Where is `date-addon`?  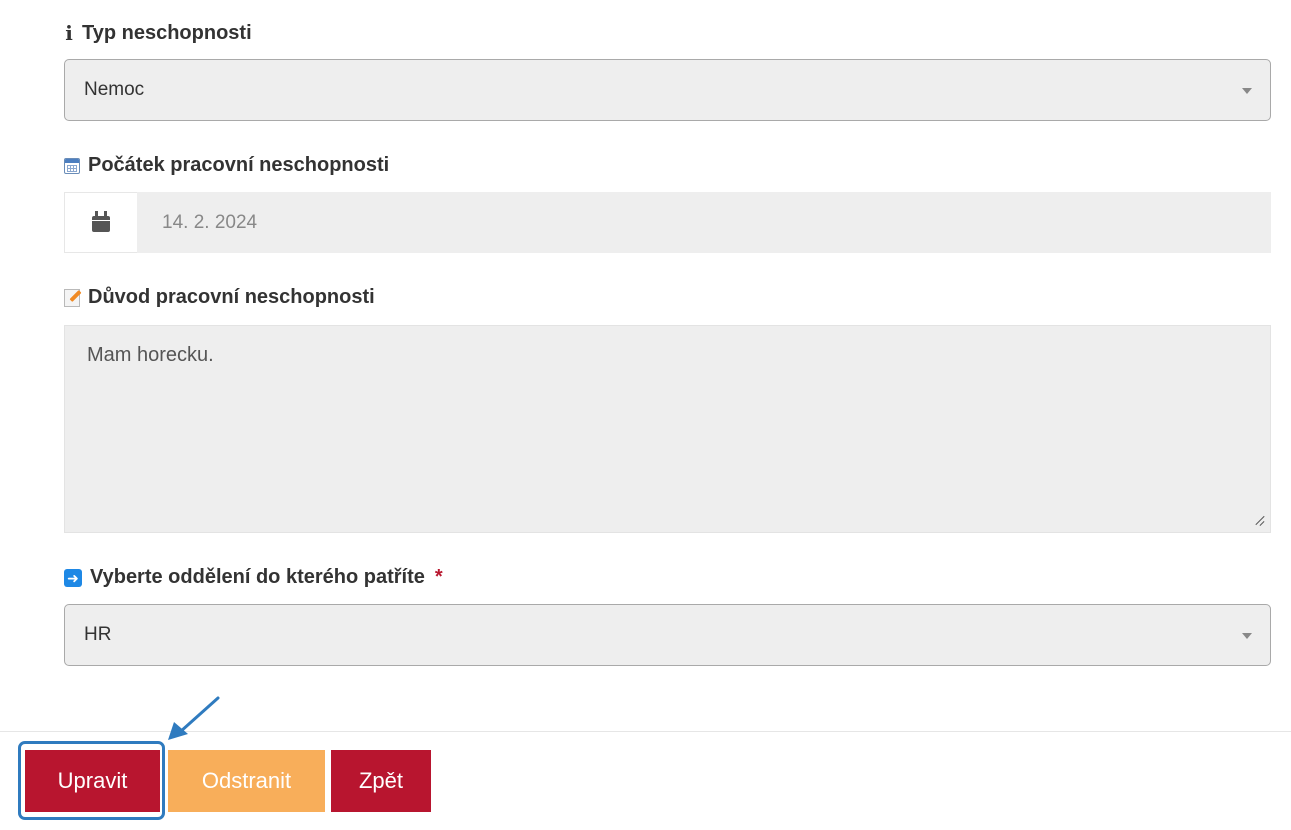
date-addon is located at coordinates (100, 222).